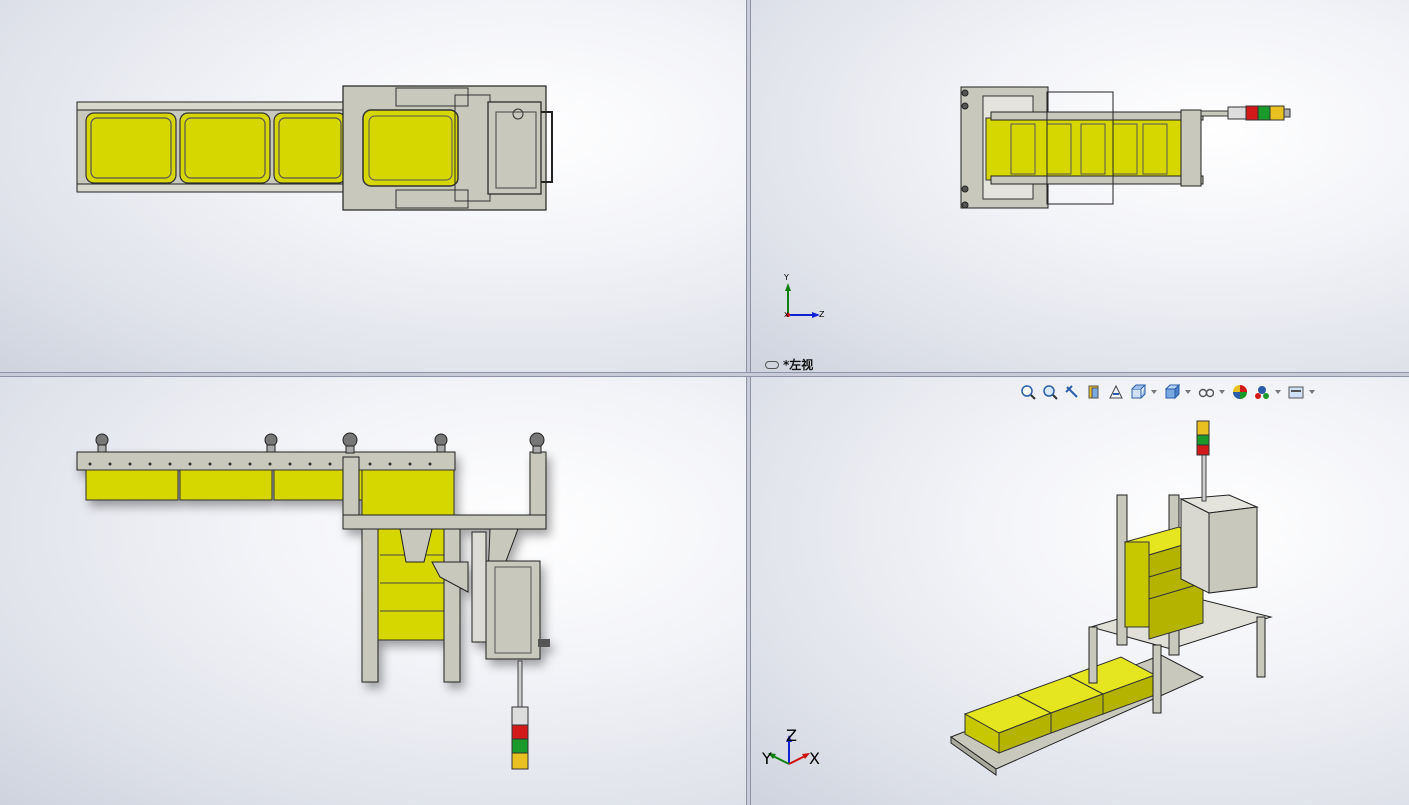  I want to click on model-top-view, so click(314, 148).